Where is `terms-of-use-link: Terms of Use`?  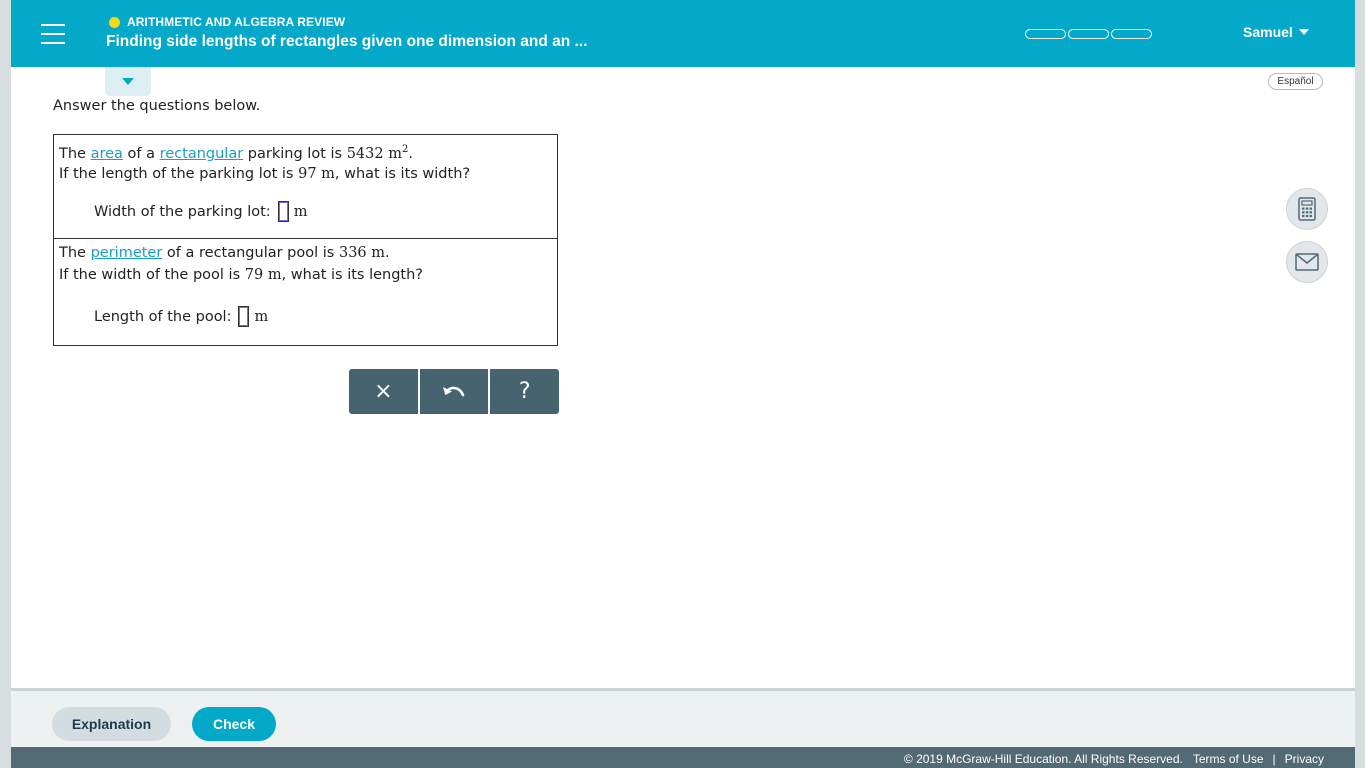 terms-of-use-link: Terms of Use is located at coordinates (1228, 759).